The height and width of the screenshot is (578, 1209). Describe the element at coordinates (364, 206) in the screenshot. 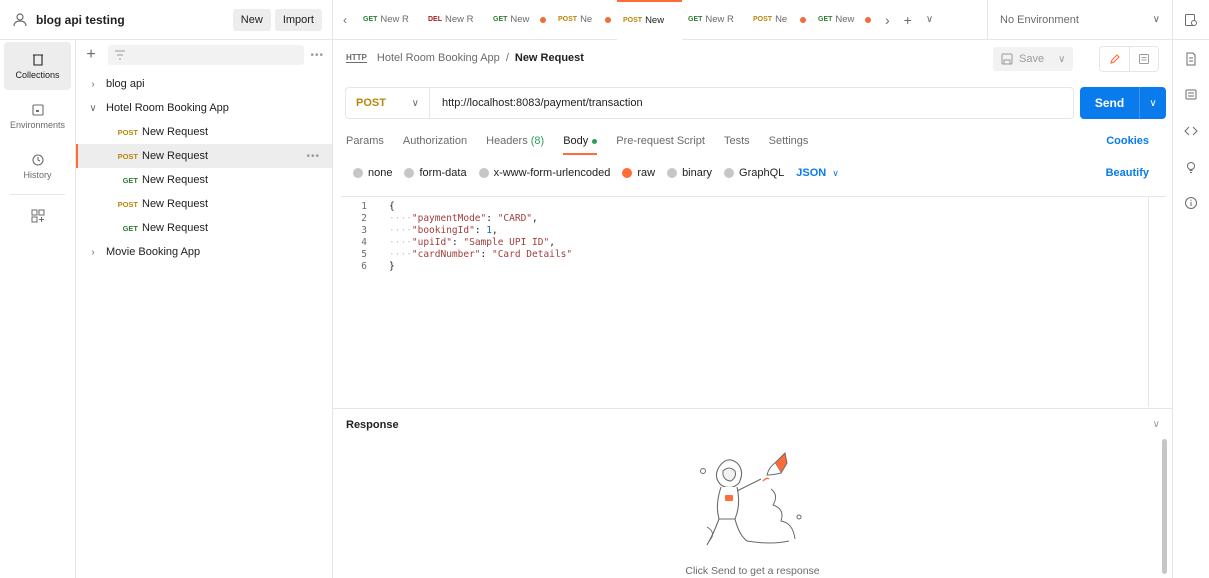

I see `line-number: 1` at that location.